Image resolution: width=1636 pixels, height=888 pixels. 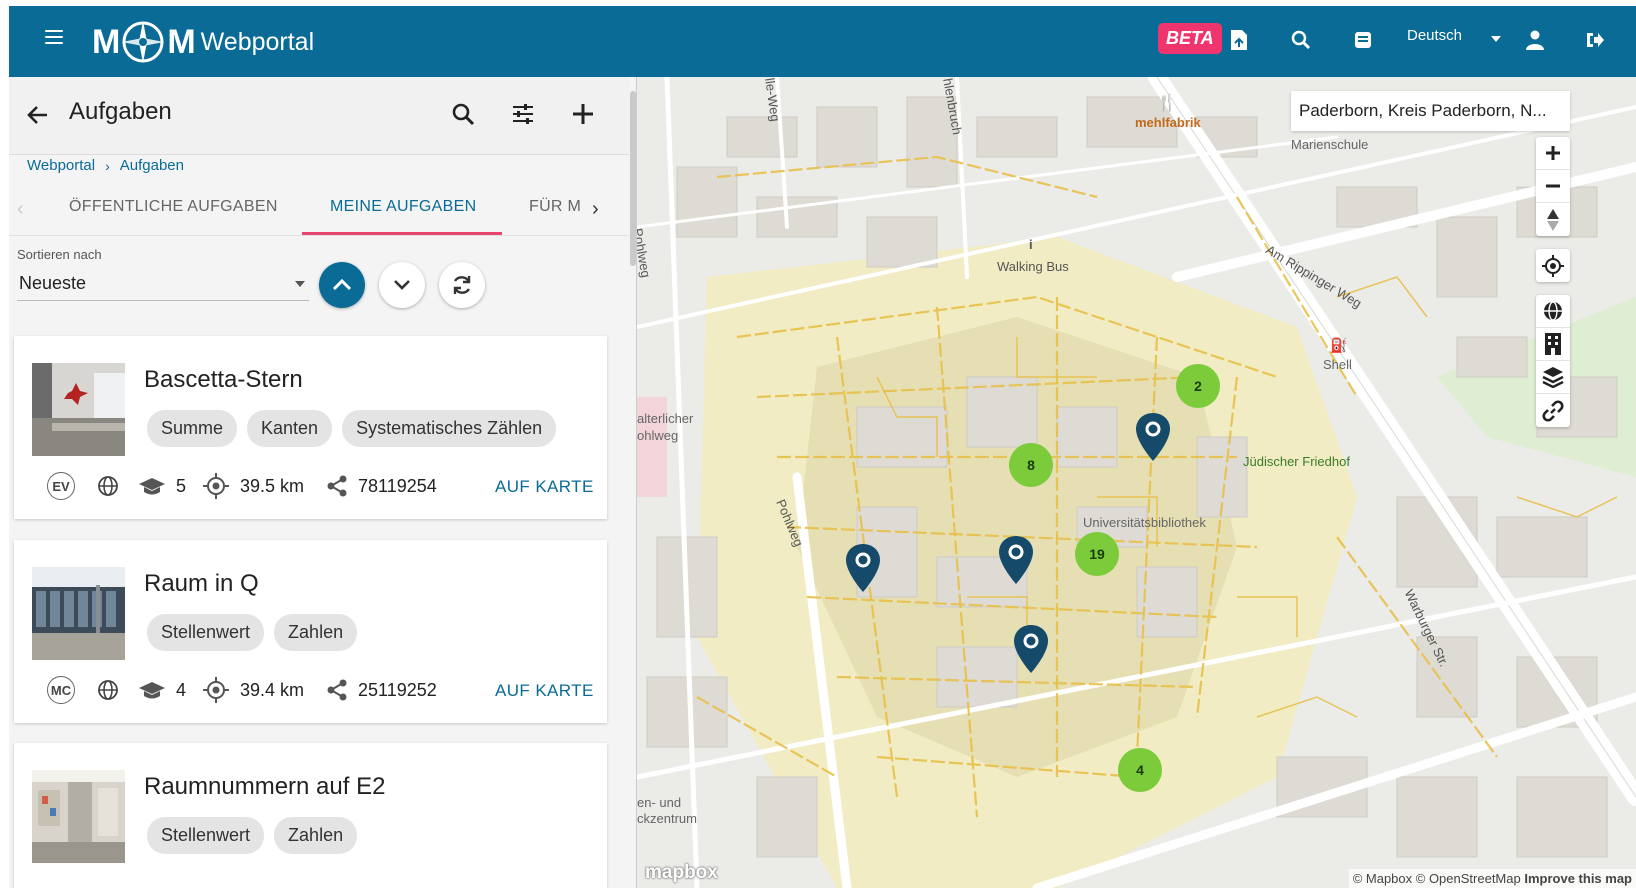 I want to click on refresh-button, so click(x=462, y=285).